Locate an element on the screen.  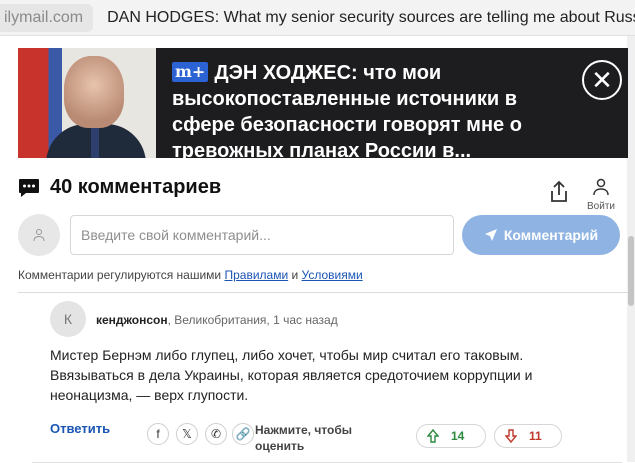
divider is located at coordinates (323, 292).